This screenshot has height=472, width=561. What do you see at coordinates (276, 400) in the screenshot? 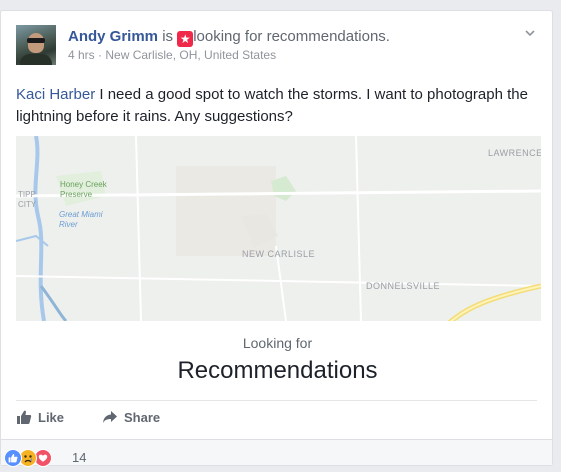
I see `actions-divider` at bounding box center [276, 400].